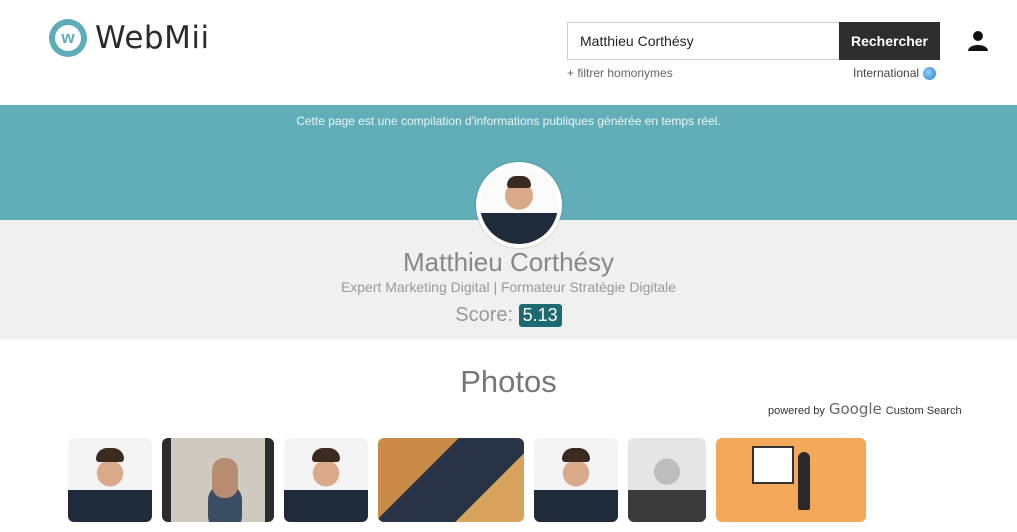 This screenshot has height=532, width=1017. What do you see at coordinates (703, 41) in the screenshot?
I see `search-input` at bounding box center [703, 41].